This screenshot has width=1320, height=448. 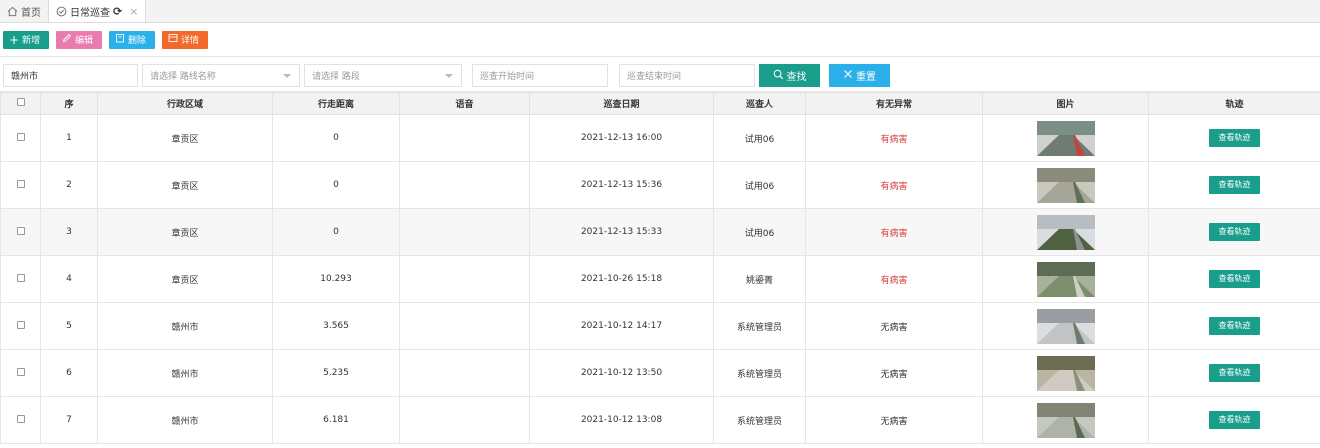 I want to click on col-track: 轨迹, so click(x=1234, y=103).